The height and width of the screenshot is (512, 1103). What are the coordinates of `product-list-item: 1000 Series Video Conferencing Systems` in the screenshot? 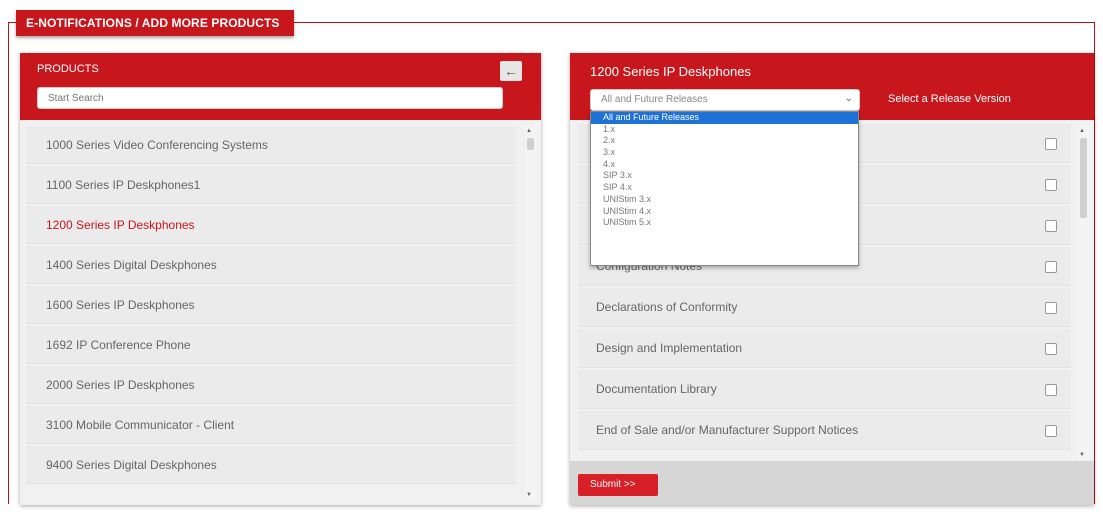 It's located at (271, 145).